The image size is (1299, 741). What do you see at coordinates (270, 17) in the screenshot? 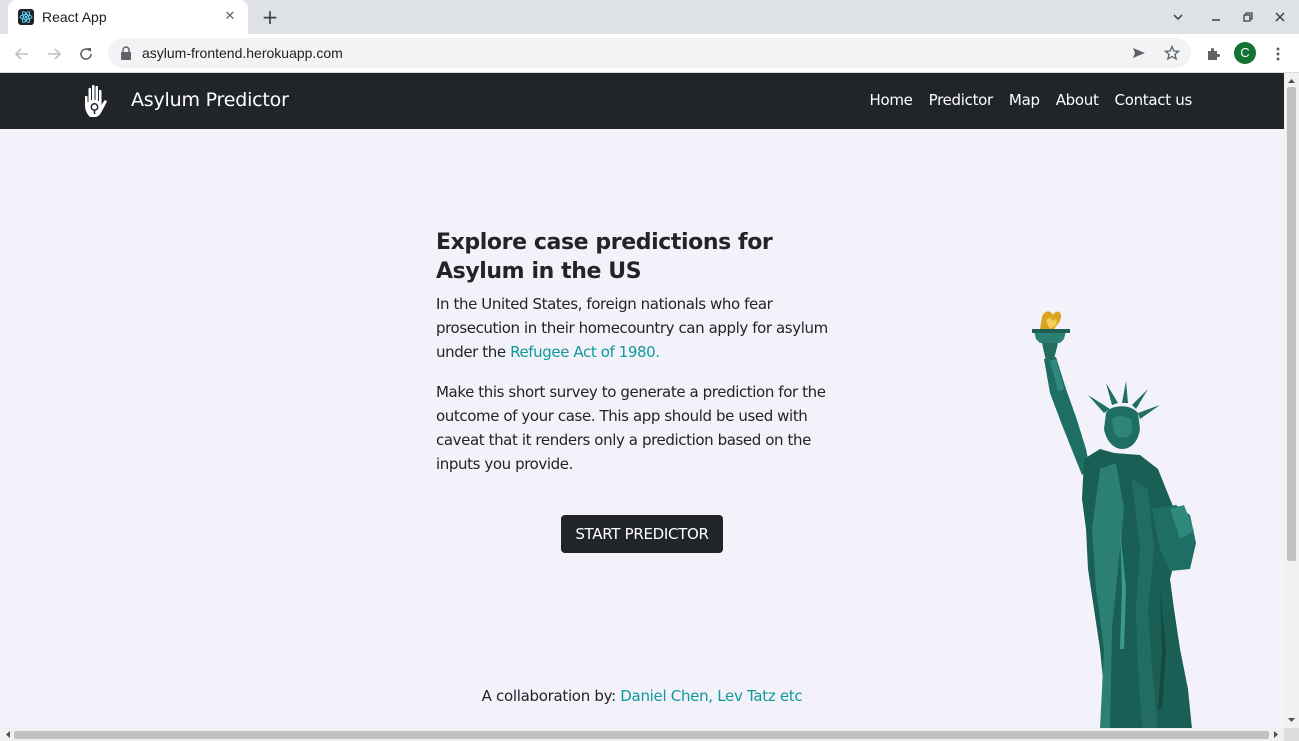
I see `plus-icon: +` at bounding box center [270, 17].